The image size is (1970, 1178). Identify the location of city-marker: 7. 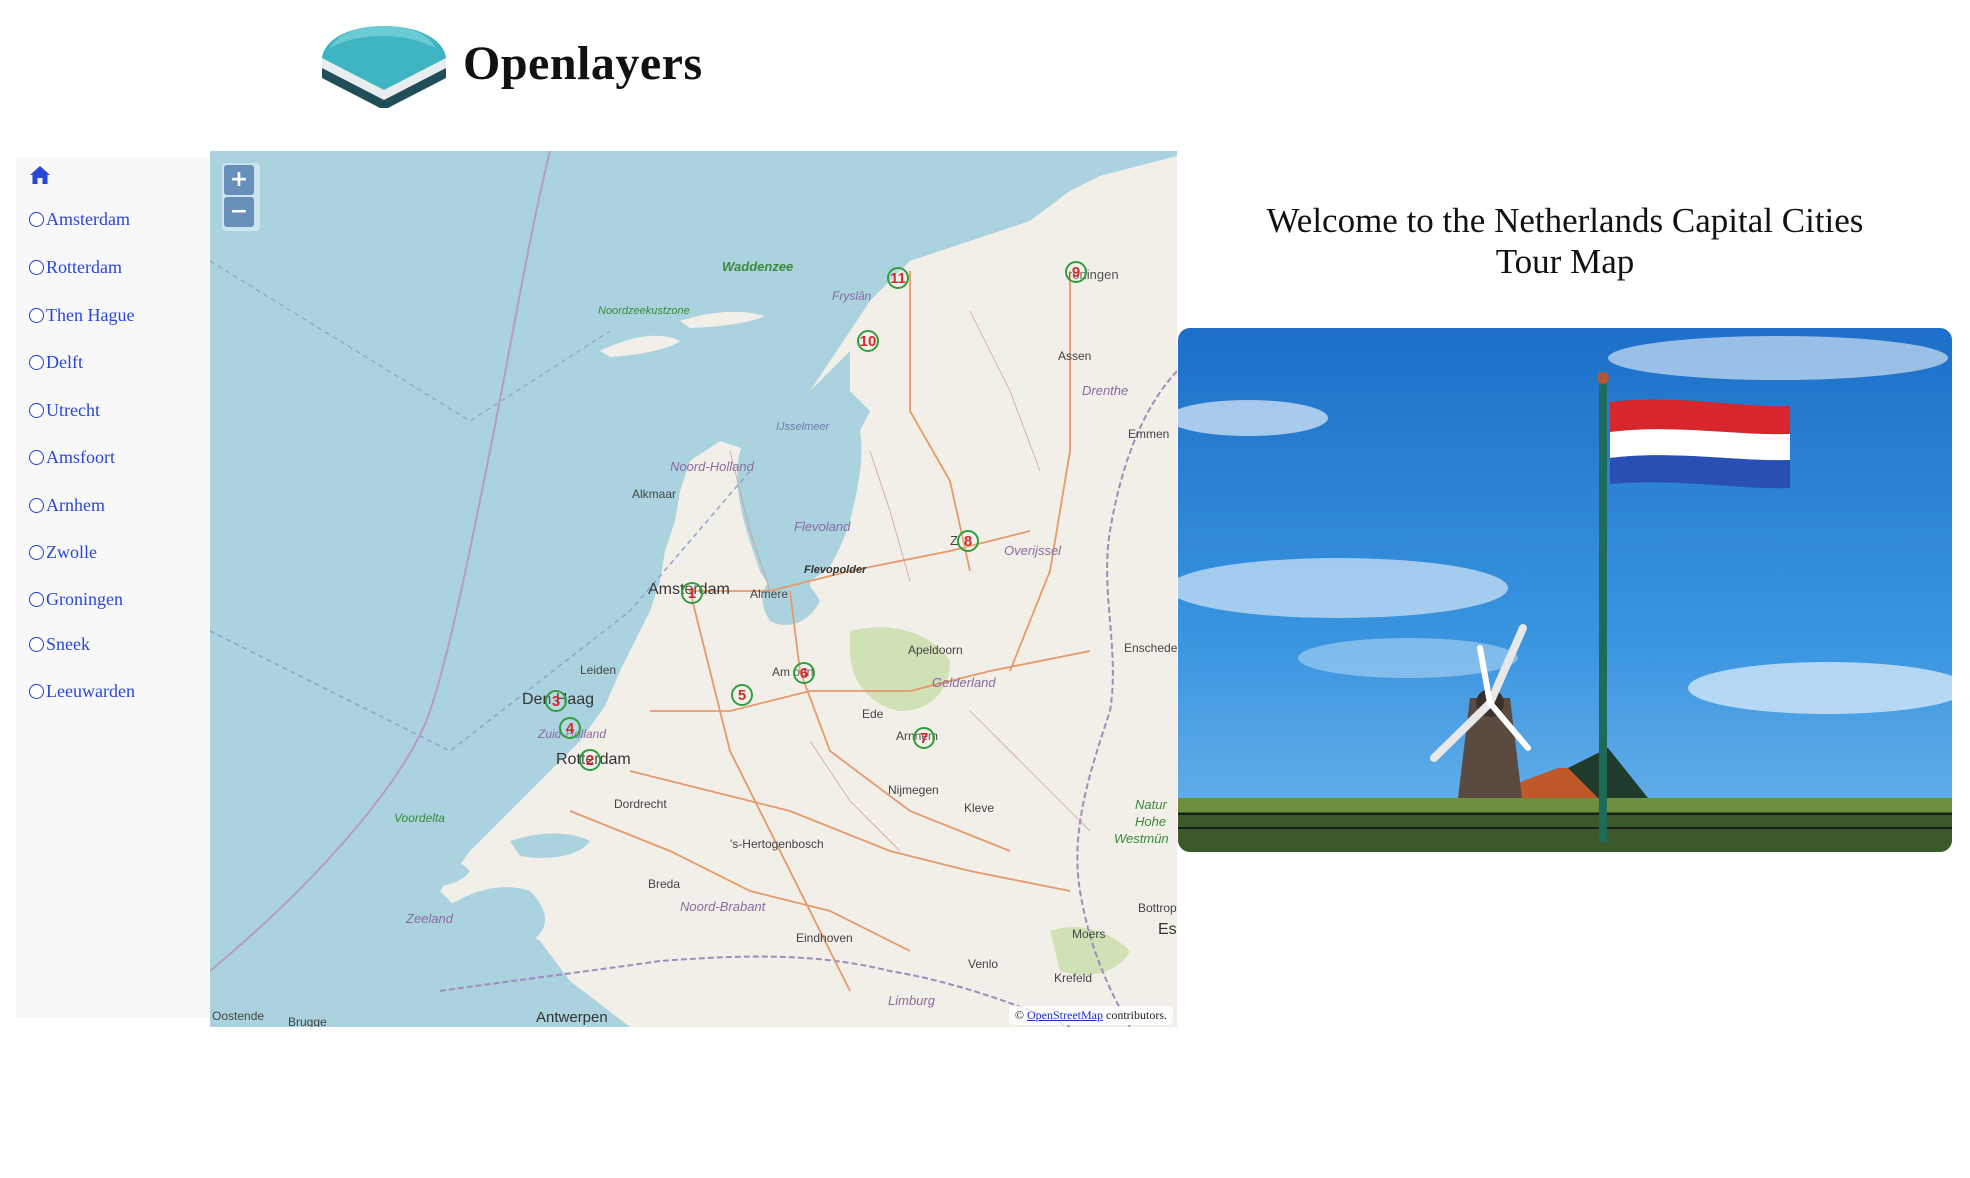
(924, 738).